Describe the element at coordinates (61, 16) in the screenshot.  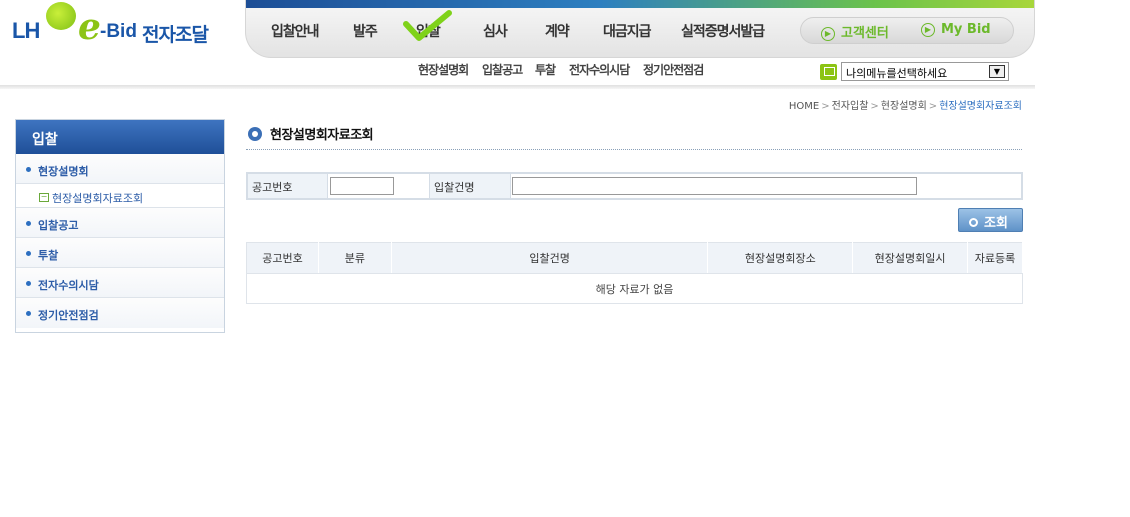
I see `logo-leaf-icon` at that location.